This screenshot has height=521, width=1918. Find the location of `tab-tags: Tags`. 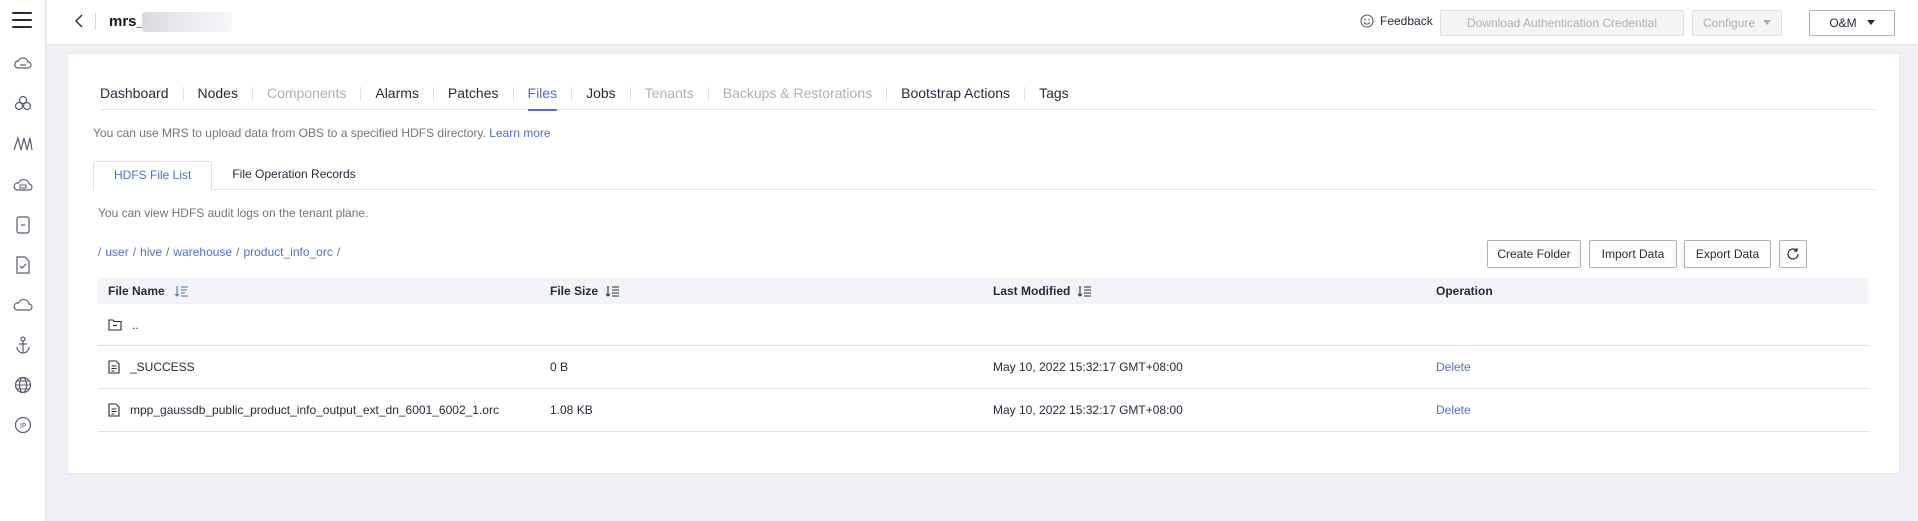

tab-tags: Tags is located at coordinates (1054, 97).